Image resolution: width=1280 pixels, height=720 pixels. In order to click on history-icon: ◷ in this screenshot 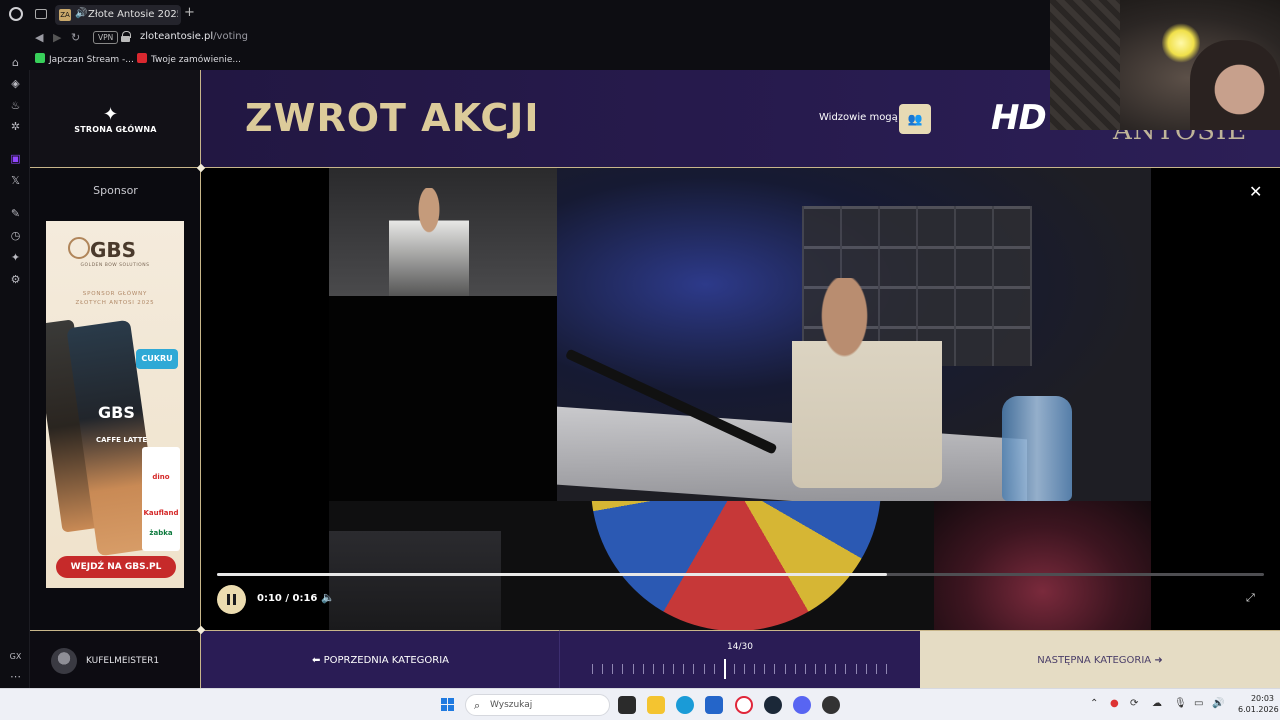, I will do `click(15, 235)`.